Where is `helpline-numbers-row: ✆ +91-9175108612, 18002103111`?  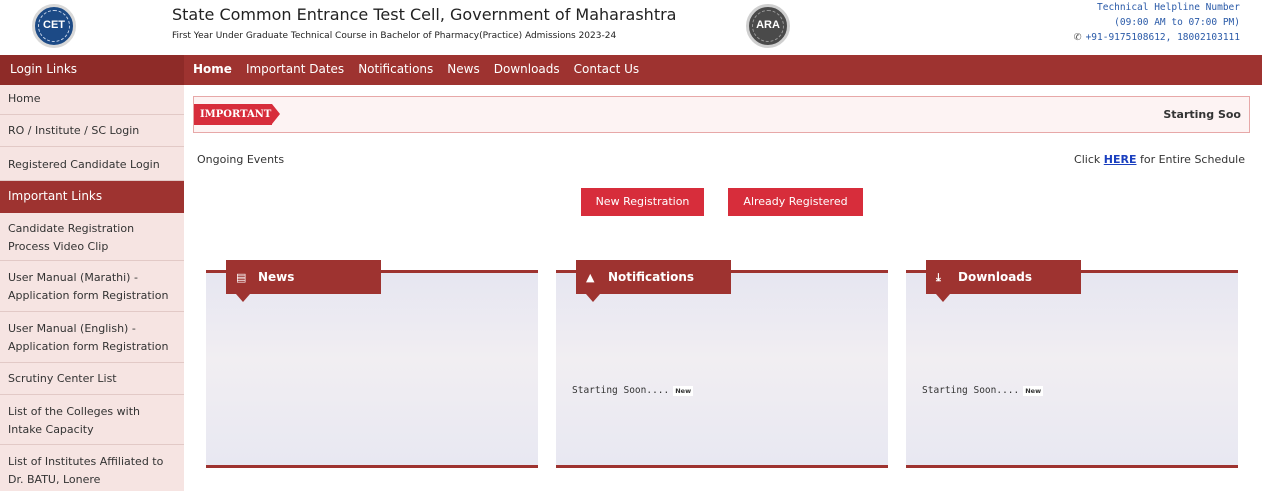
helpline-numbers-row: ✆ +91-9175108612, 18002103111 is located at coordinates (1157, 37).